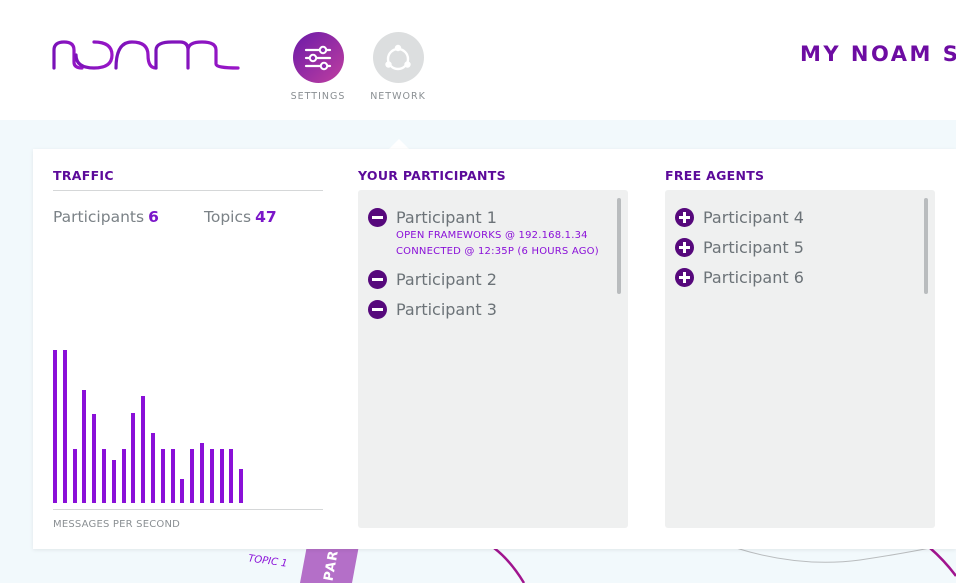 This screenshot has width=956, height=583. Describe the element at coordinates (878, 54) in the screenshot. I see `page-title: MY NOAM SE` at that location.